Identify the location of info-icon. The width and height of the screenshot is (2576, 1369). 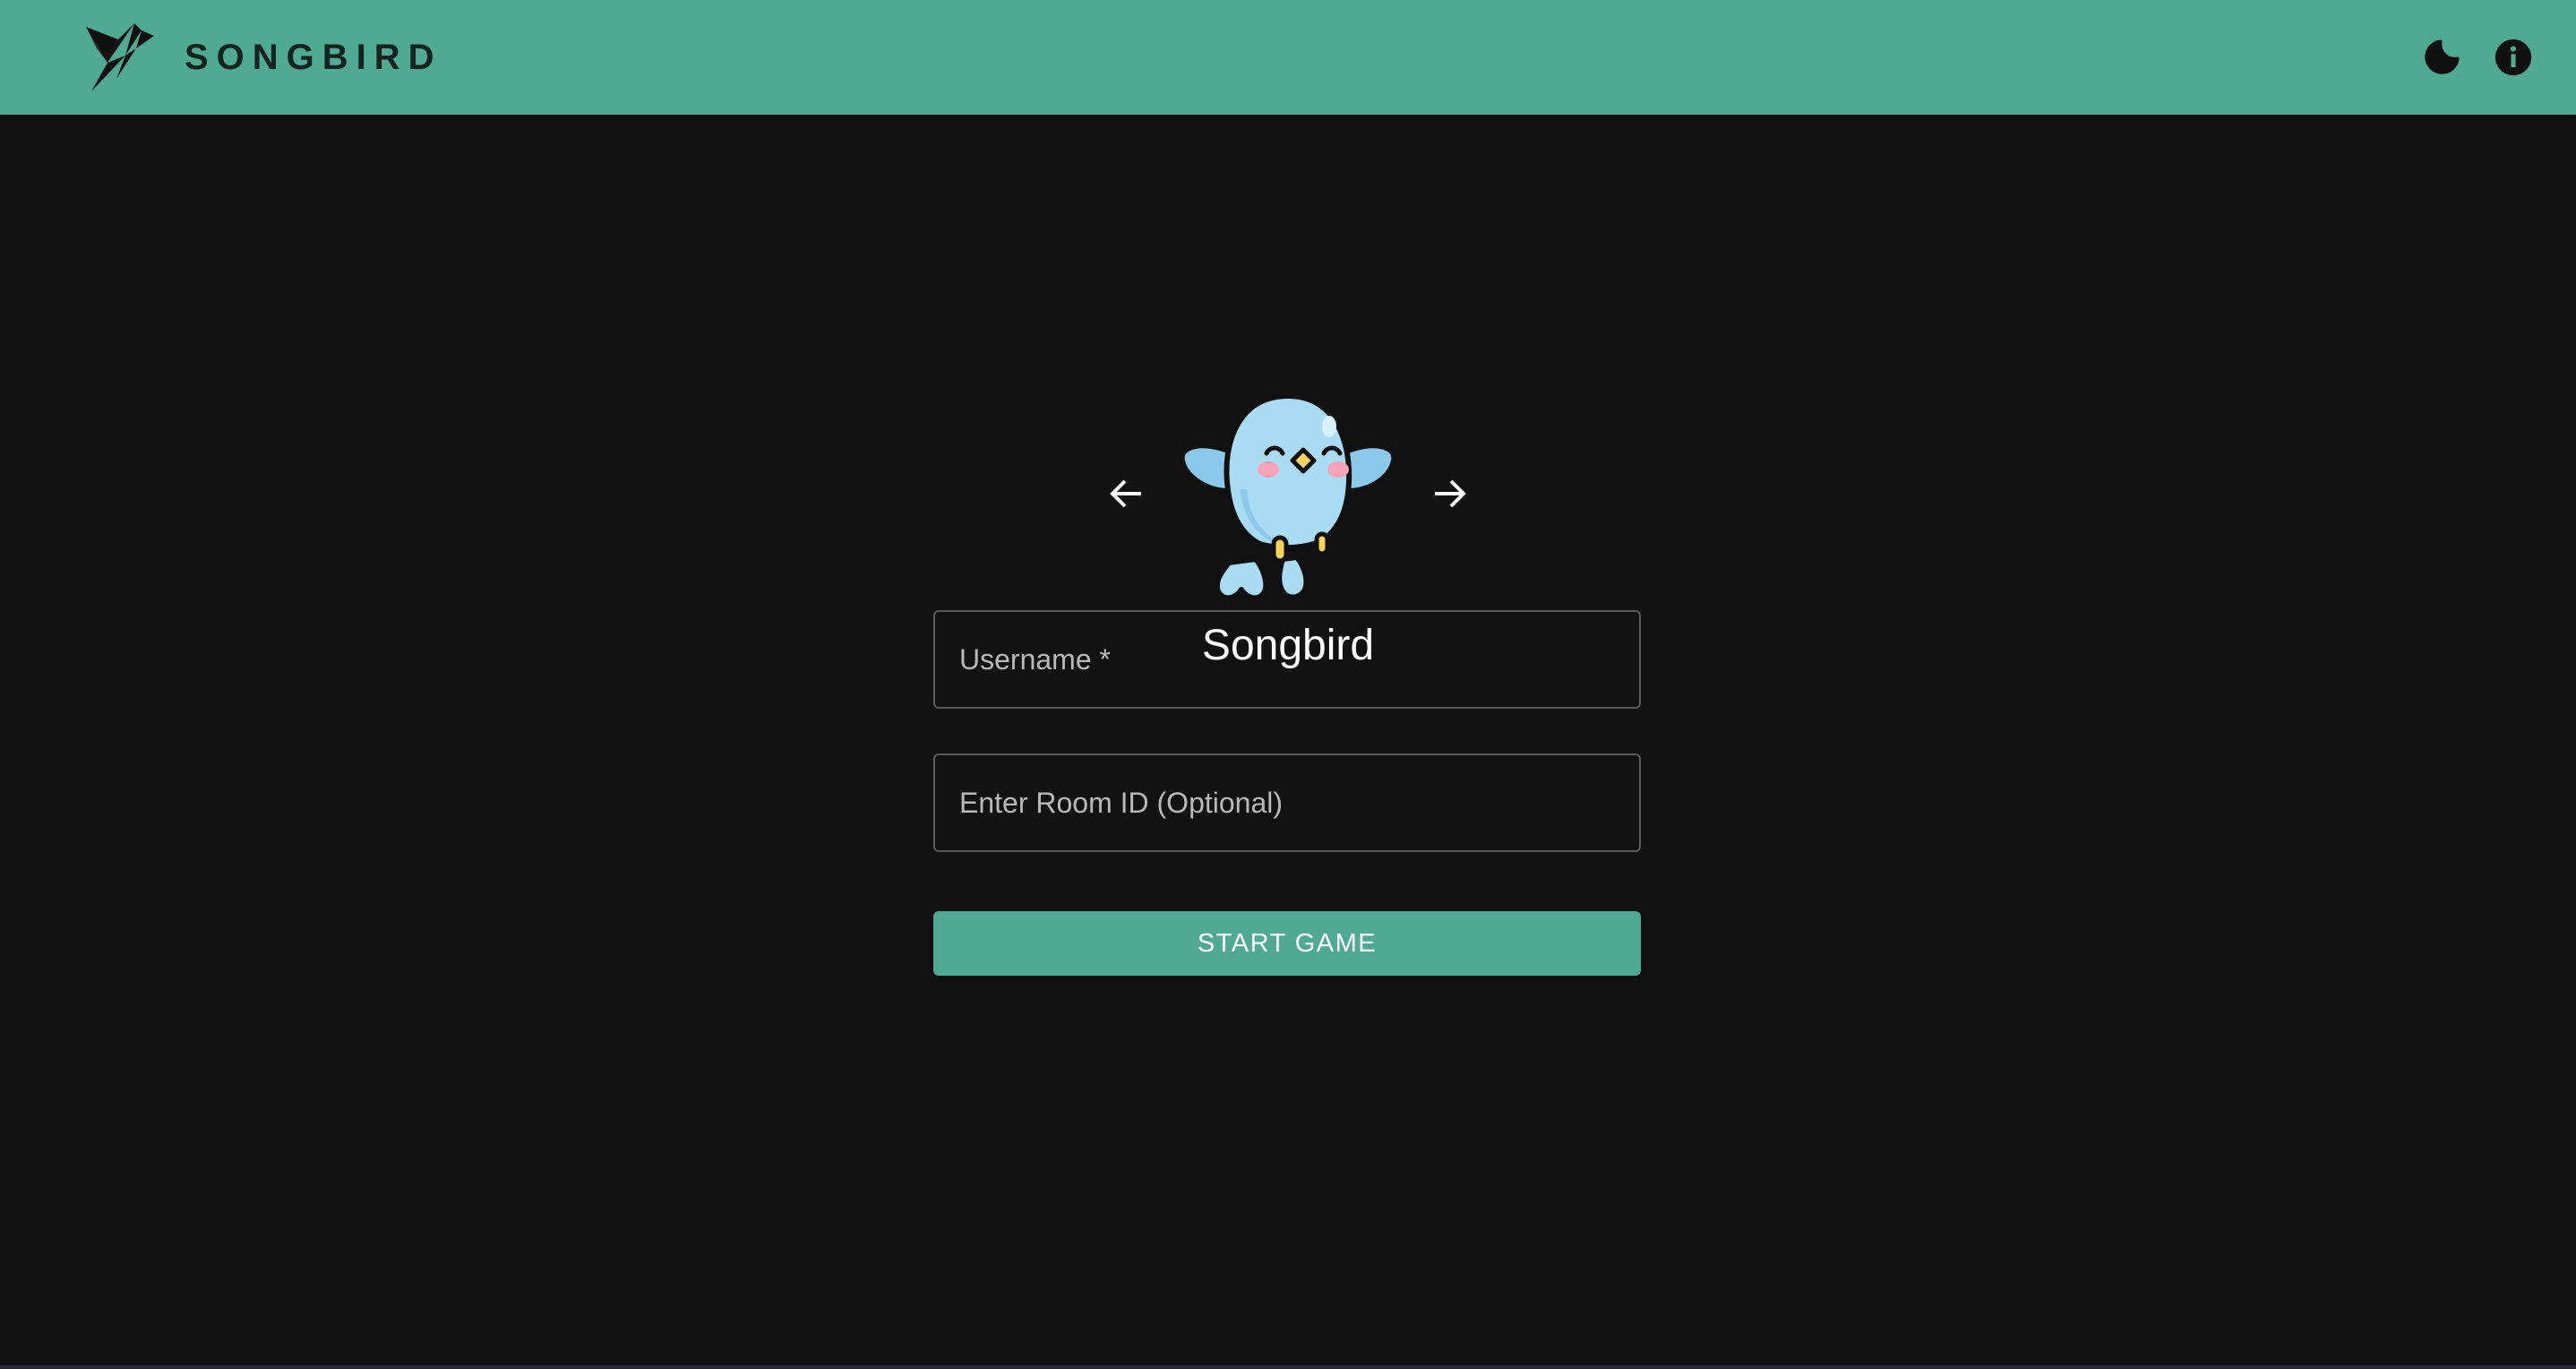
(2513, 57).